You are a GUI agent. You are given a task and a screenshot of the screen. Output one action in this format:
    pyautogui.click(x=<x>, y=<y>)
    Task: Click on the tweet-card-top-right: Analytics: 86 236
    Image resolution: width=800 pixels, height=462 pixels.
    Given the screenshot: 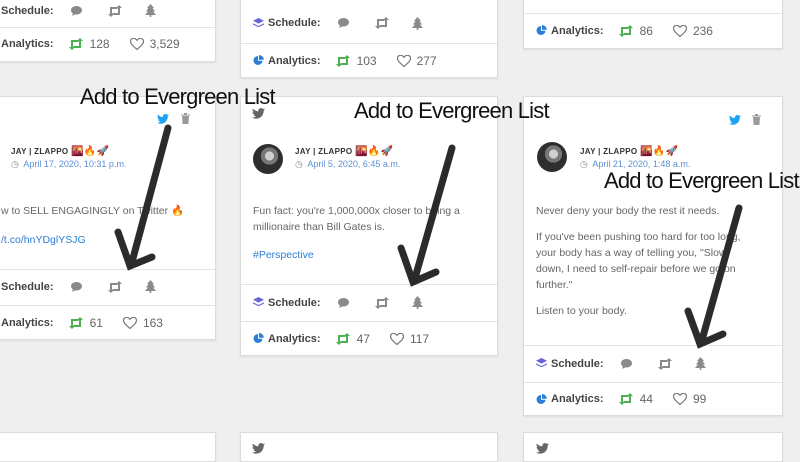 What is the action you would take?
    pyautogui.click(x=653, y=24)
    